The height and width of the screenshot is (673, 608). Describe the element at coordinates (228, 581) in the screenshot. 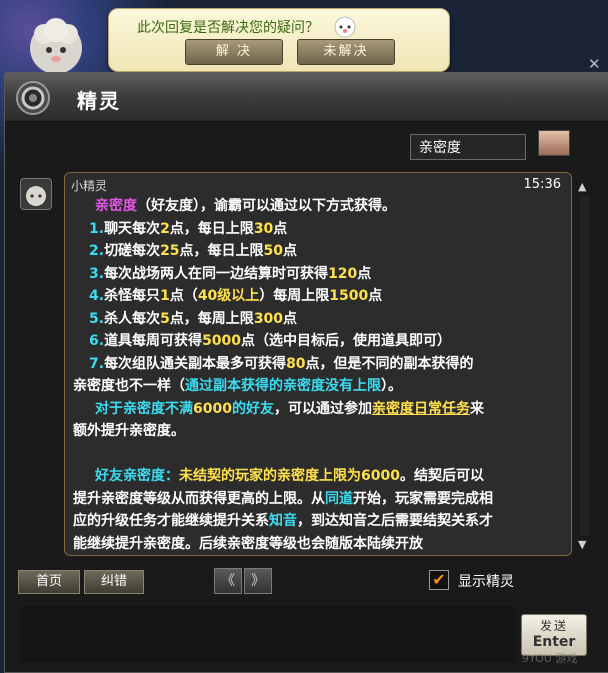

I see `previous-page-button: 《` at that location.